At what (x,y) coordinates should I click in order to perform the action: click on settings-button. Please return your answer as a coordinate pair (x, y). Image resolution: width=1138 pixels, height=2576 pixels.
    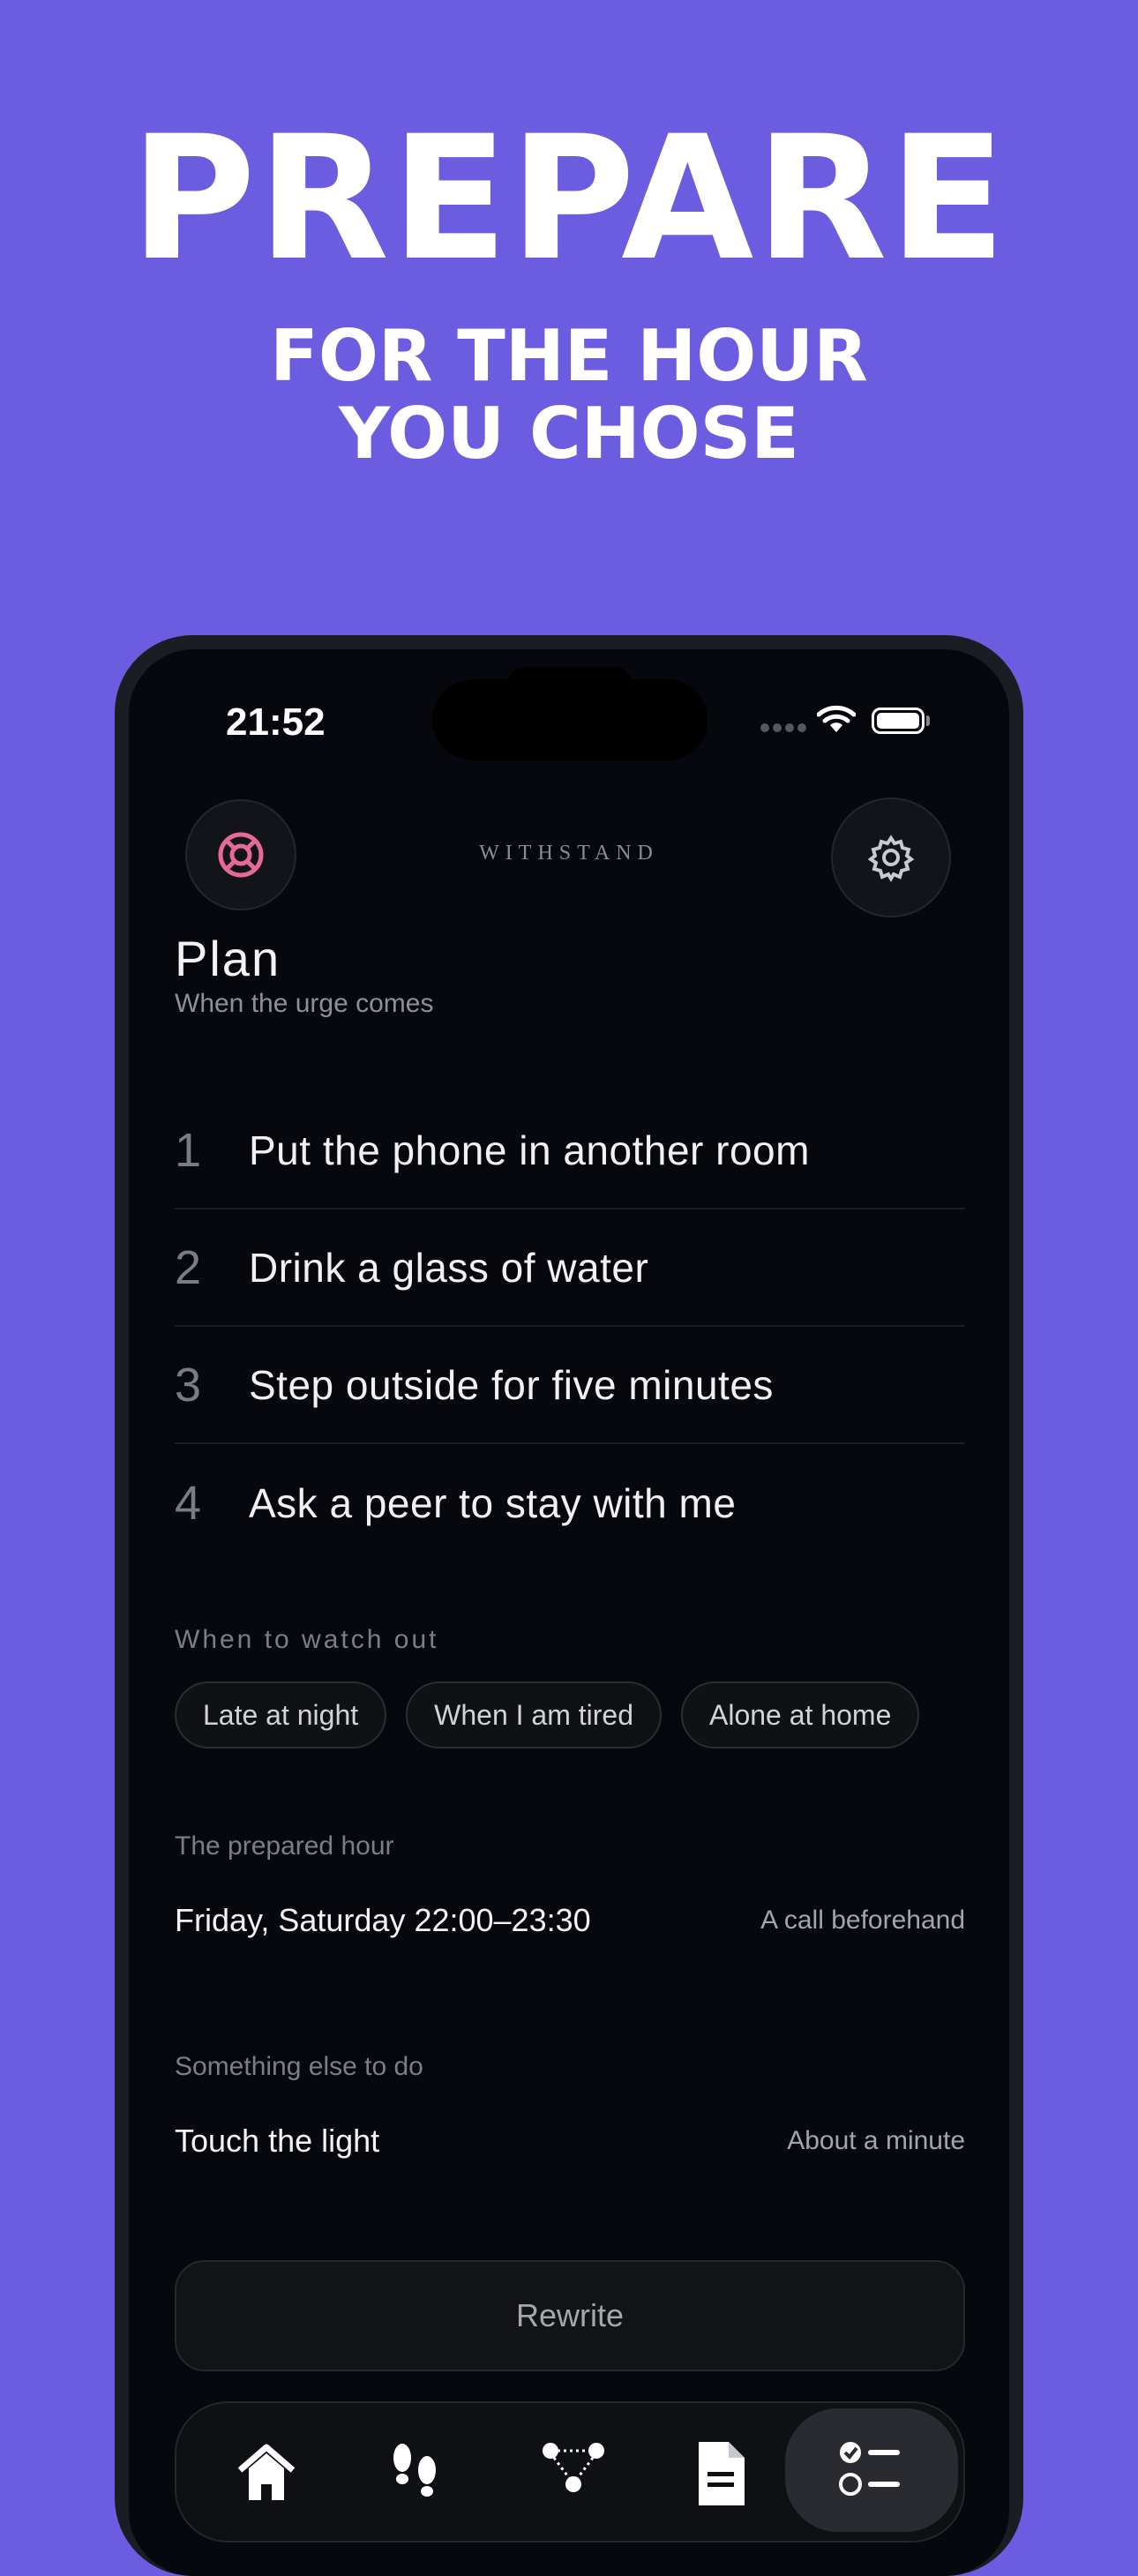
    Looking at the image, I should click on (891, 858).